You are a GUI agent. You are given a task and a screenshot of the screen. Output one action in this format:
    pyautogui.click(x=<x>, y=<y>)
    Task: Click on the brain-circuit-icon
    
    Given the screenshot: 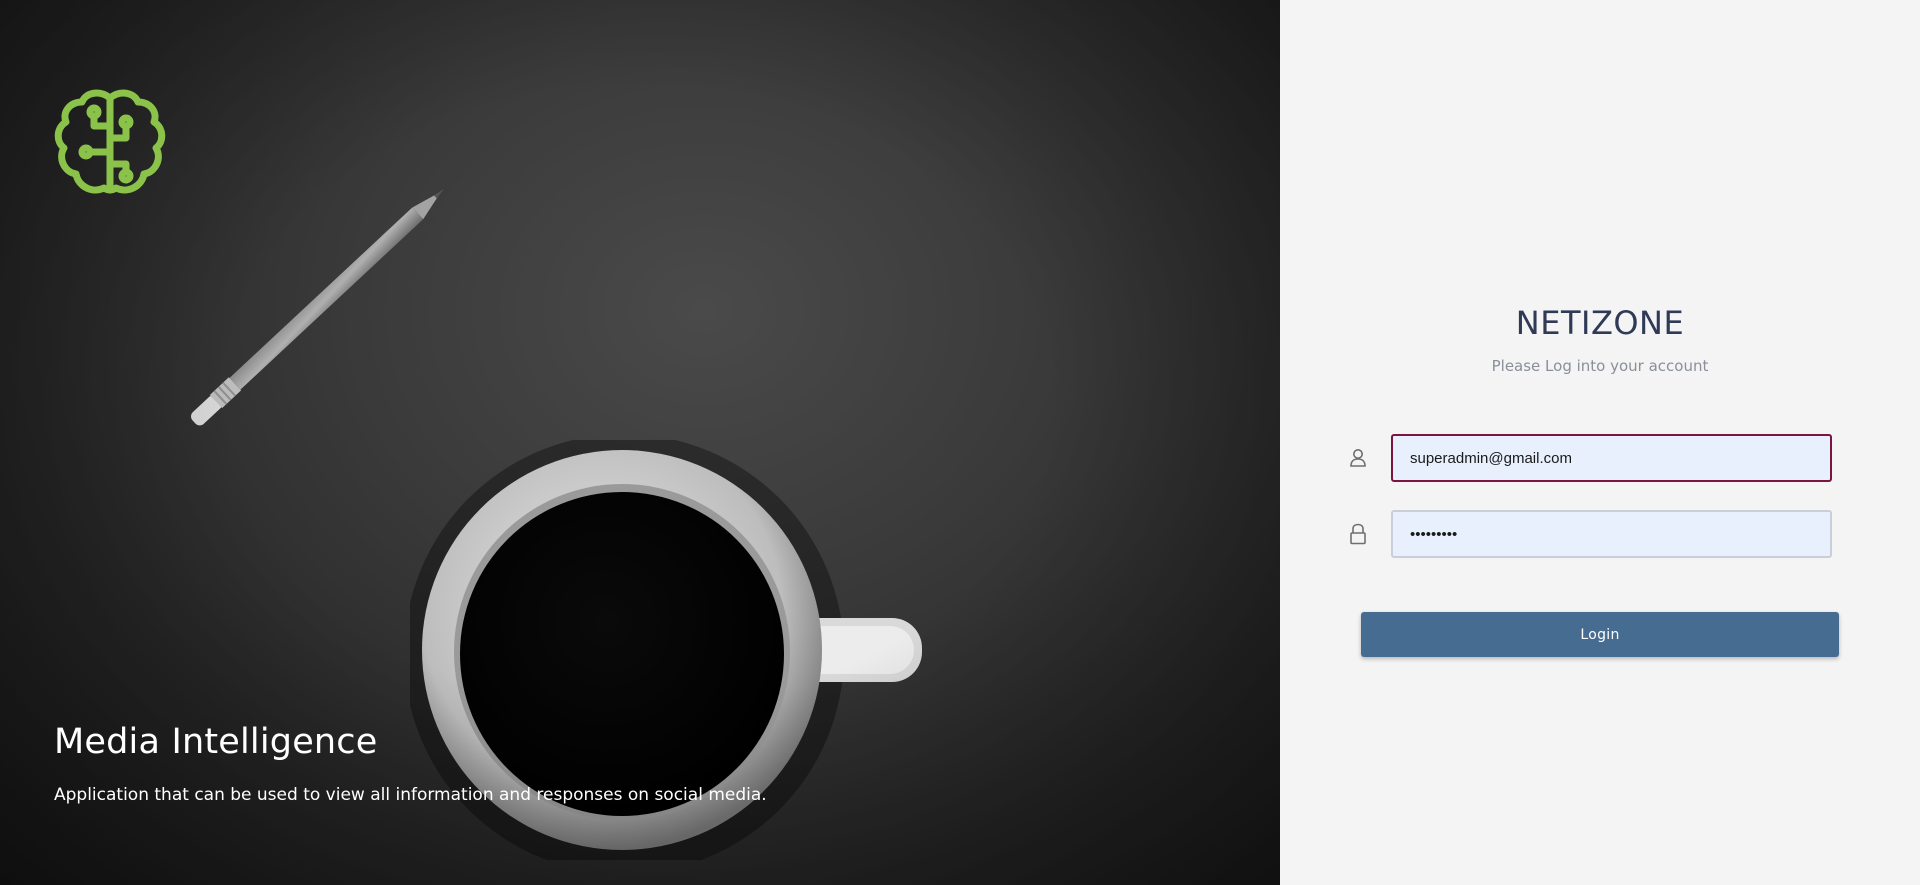 What is the action you would take?
    pyautogui.click(x=110, y=141)
    